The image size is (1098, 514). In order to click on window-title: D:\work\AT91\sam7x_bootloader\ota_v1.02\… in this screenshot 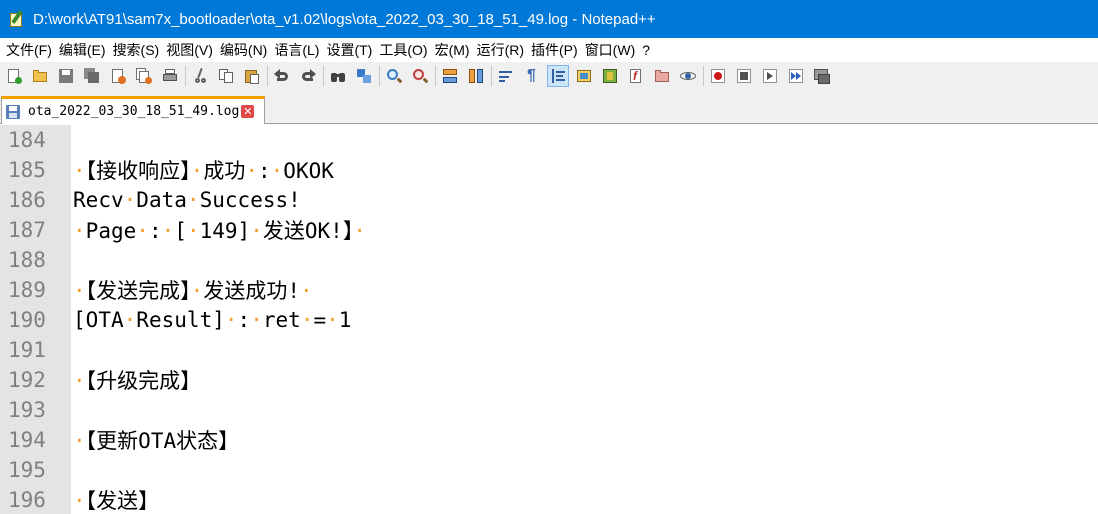, I will do `click(344, 19)`.